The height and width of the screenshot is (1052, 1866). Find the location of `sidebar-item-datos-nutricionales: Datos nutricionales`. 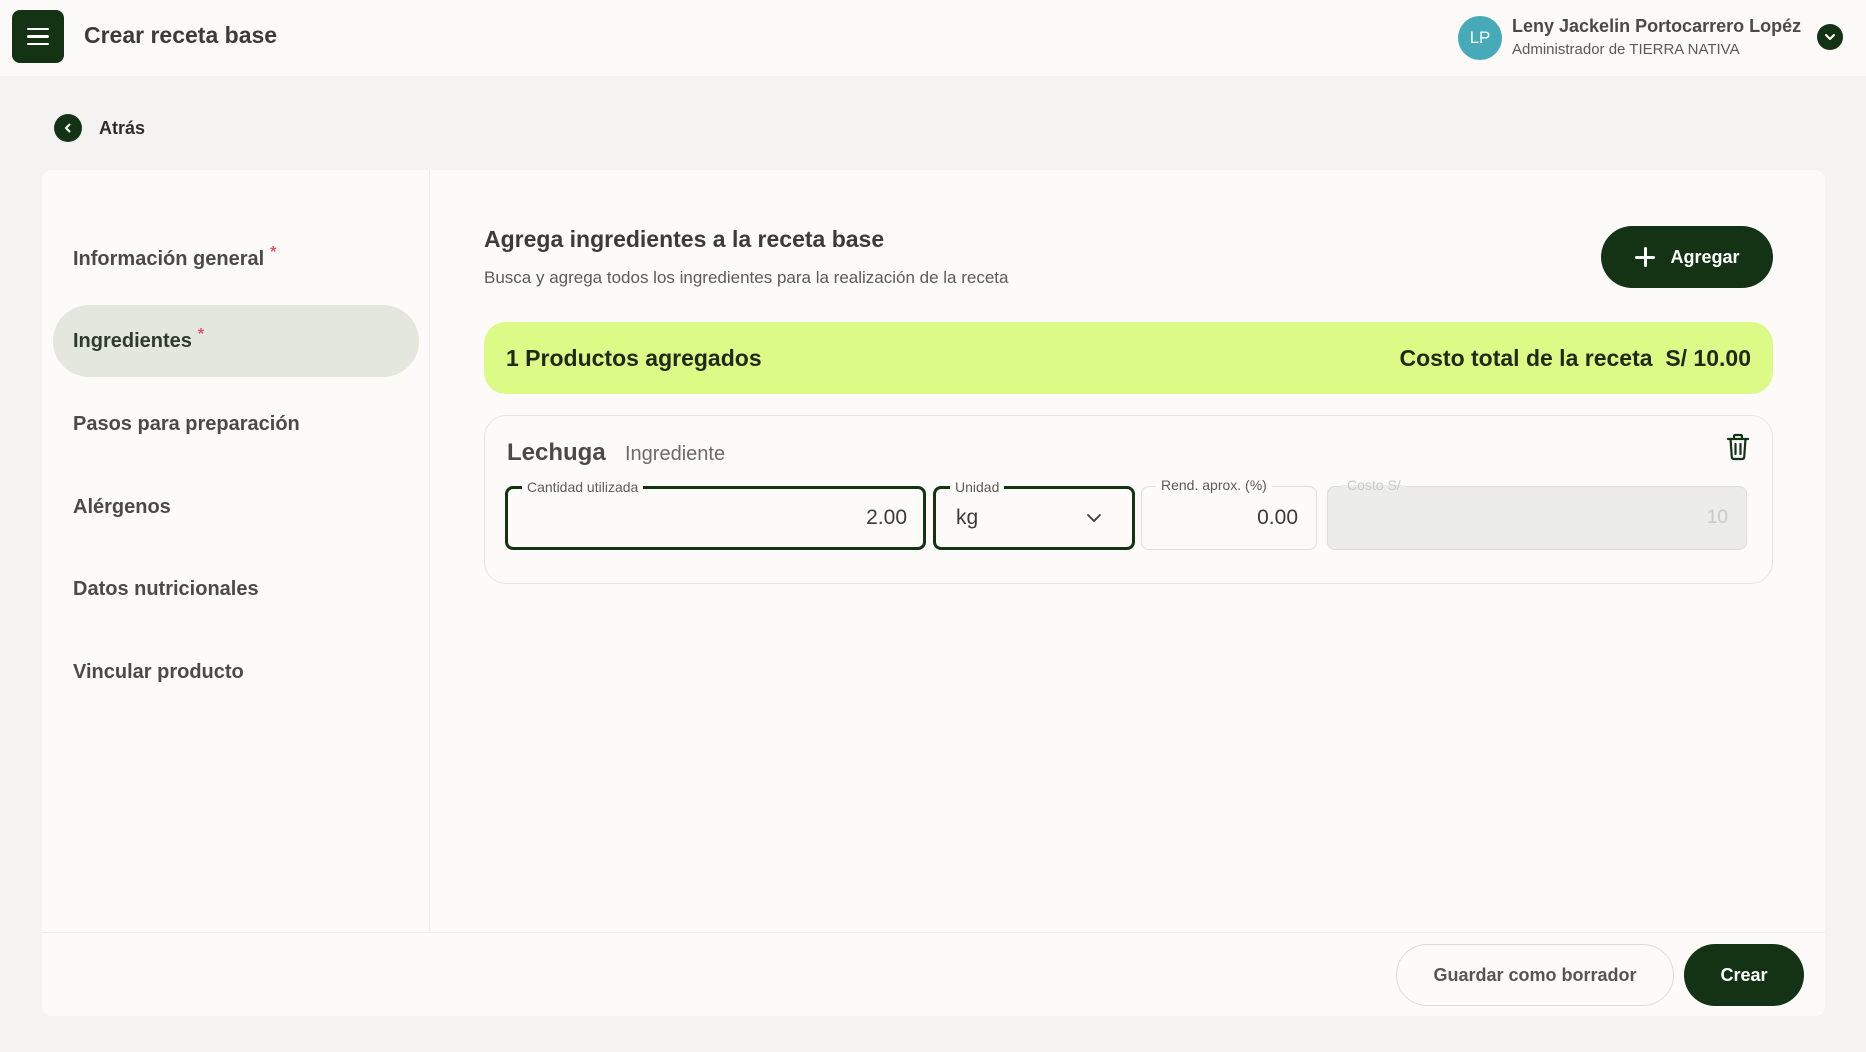

sidebar-item-datos-nutricionales: Datos nutricionales is located at coordinates (236, 589).